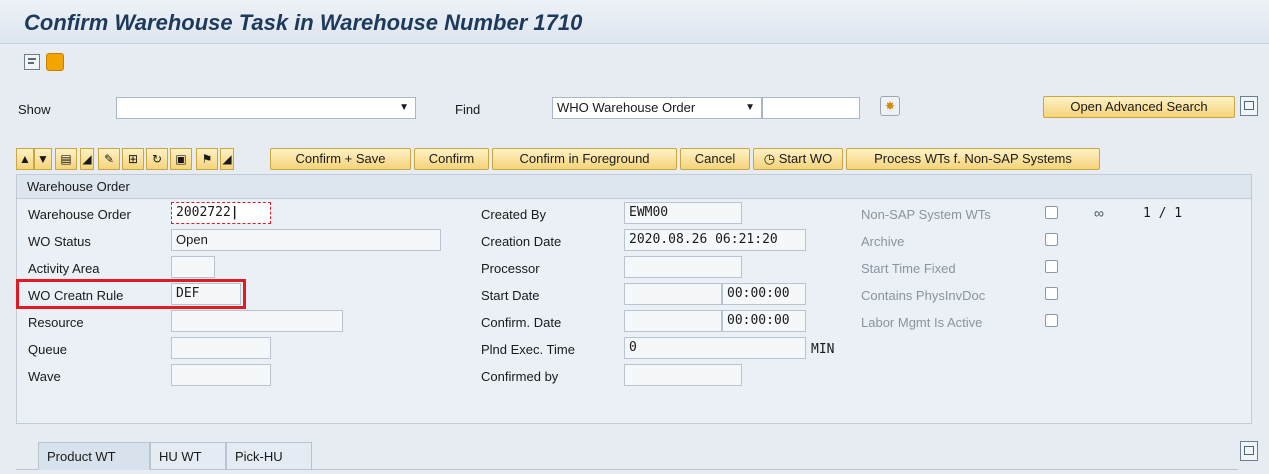 This screenshot has height=474, width=1269. Describe the element at coordinates (1051, 239) in the screenshot. I see `archive-checkbox` at that location.